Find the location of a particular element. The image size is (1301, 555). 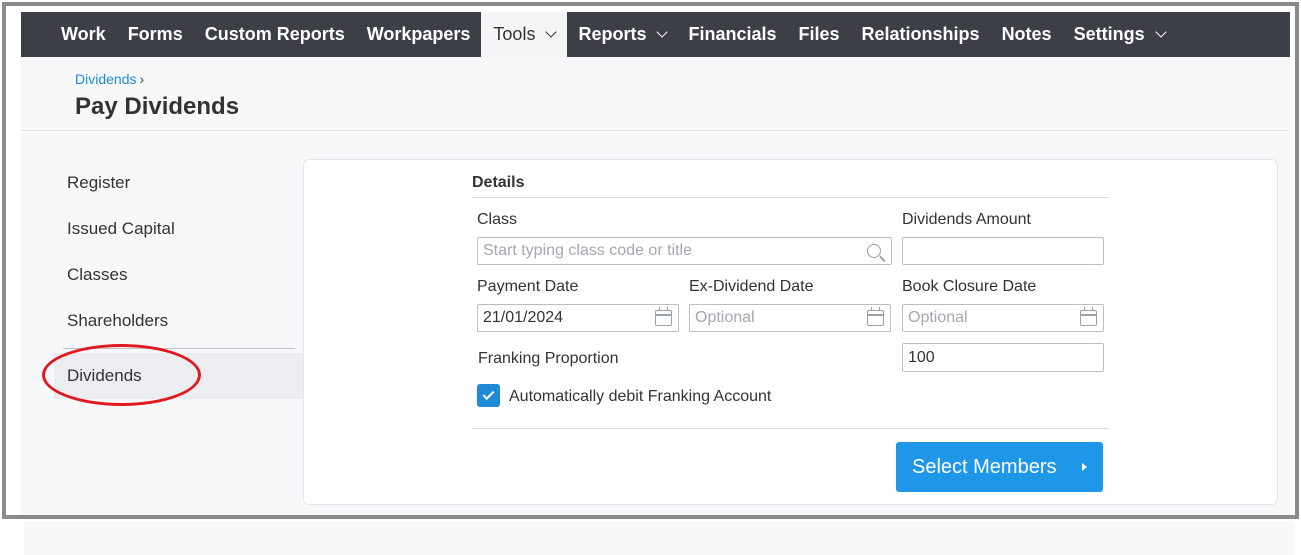

franking-proportion-label: Franking Proportion is located at coordinates (548, 358).